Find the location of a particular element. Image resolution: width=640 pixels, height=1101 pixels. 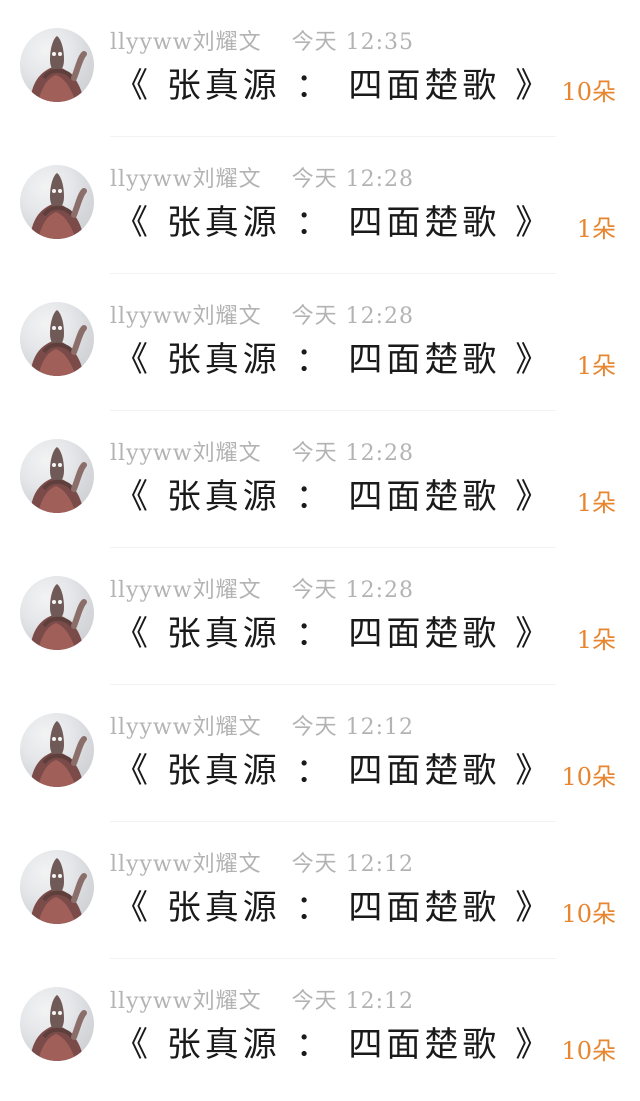

record-meta: llyyww刘耀文 今天 12:35 is located at coordinates (262, 40).